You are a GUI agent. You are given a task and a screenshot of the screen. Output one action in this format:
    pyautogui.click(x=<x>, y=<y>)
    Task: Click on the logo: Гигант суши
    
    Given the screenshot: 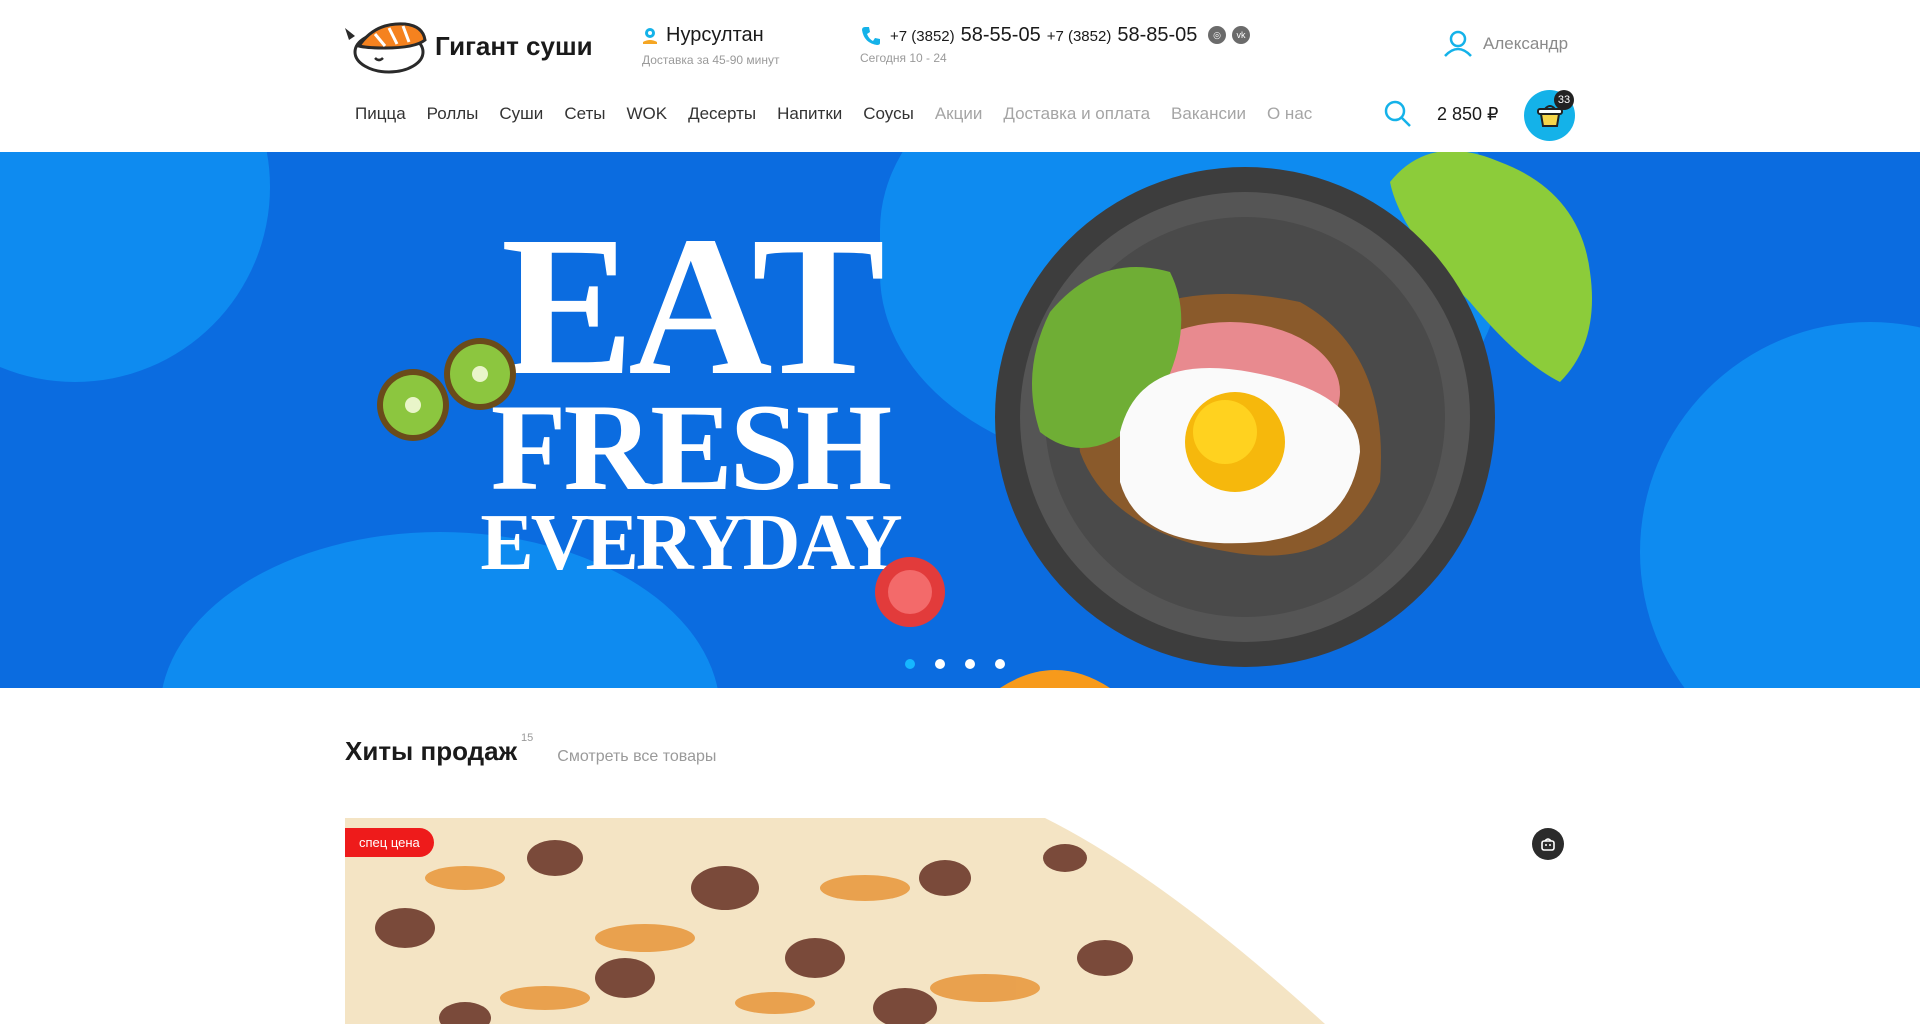 What is the action you would take?
    pyautogui.click(x=469, y=46)
    